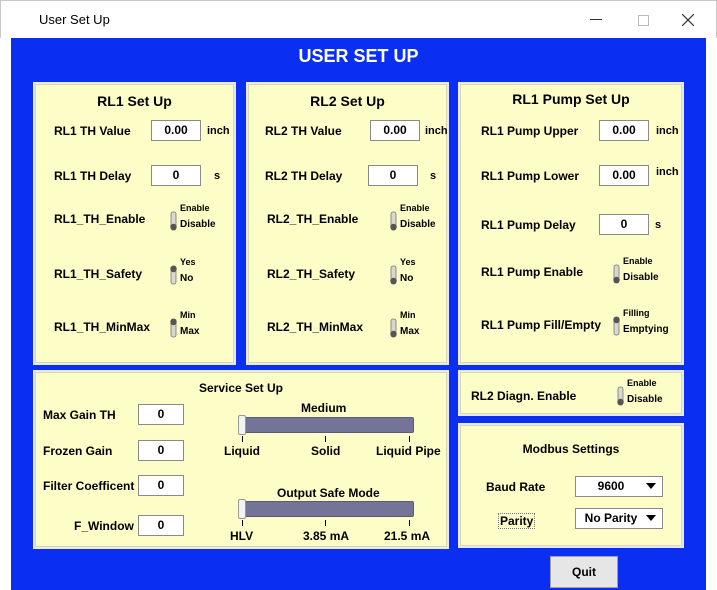 This screenshot has width=717, height=590. Describe the element at coordinates (161, 450) in the screenshot. I see `frozen-gain-input: 0` at that location.